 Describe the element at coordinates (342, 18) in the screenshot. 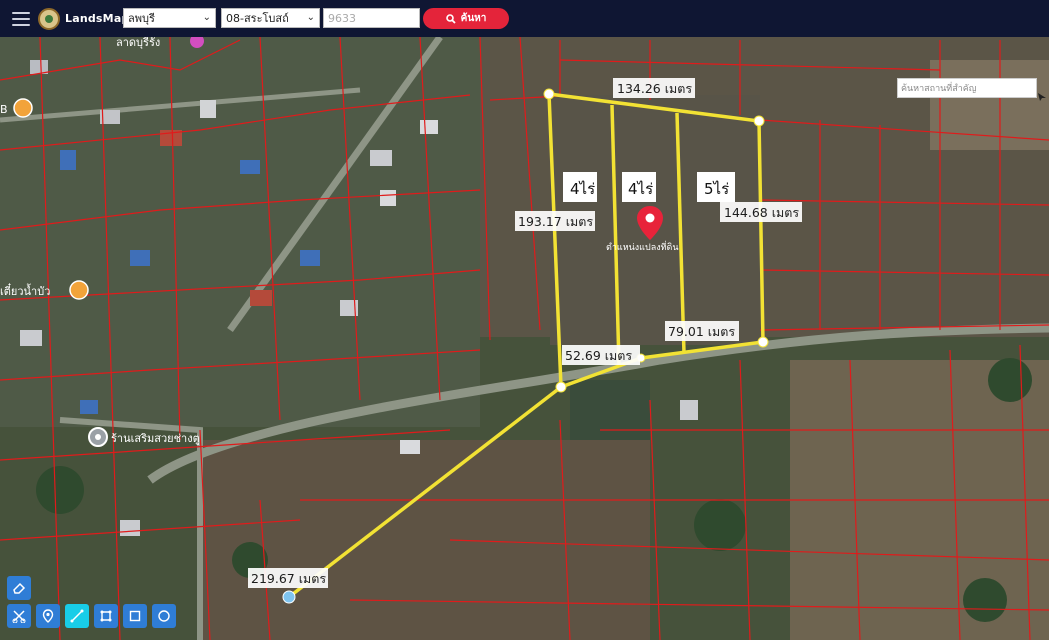

I see `parcel-number-value: 9633` at that location.